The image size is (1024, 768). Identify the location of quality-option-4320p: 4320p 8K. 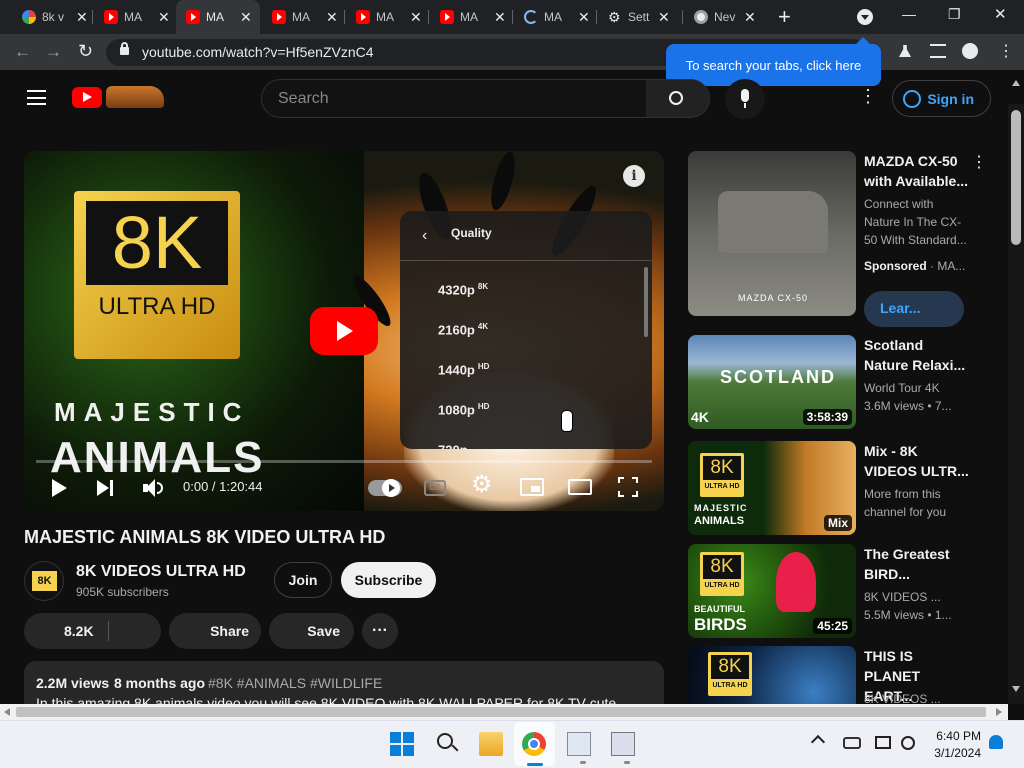
(463, 289).